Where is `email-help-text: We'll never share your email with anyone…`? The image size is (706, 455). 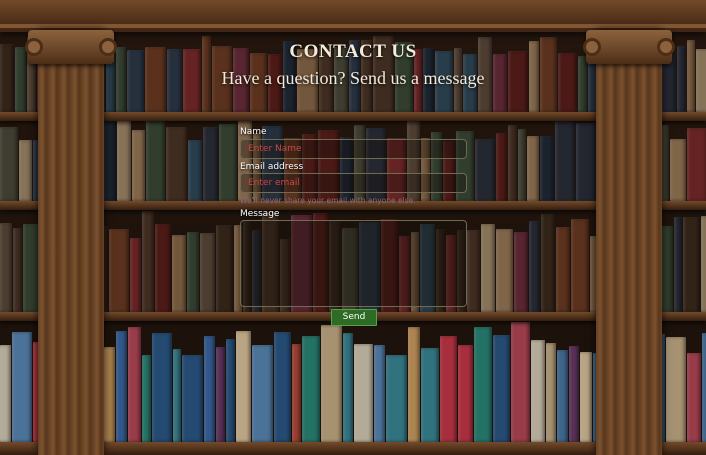 email-help-text: We'll never share your email with anyone… is located at coordinates (328, 200).